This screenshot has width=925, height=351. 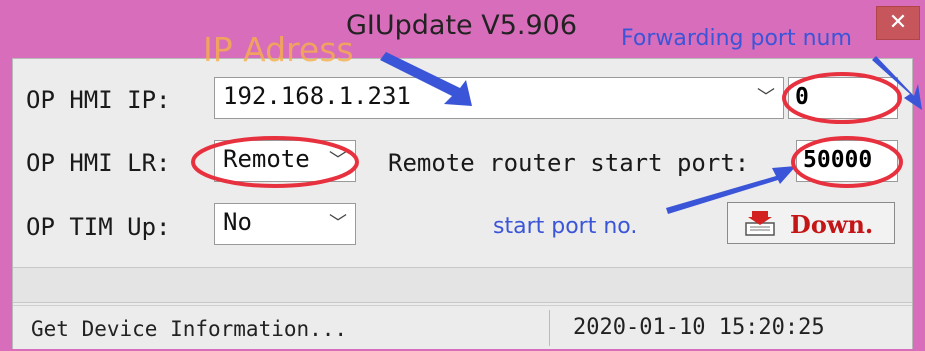 I want to click on annotation-ip-adress: IP Adress, so click(x=278, y=49).